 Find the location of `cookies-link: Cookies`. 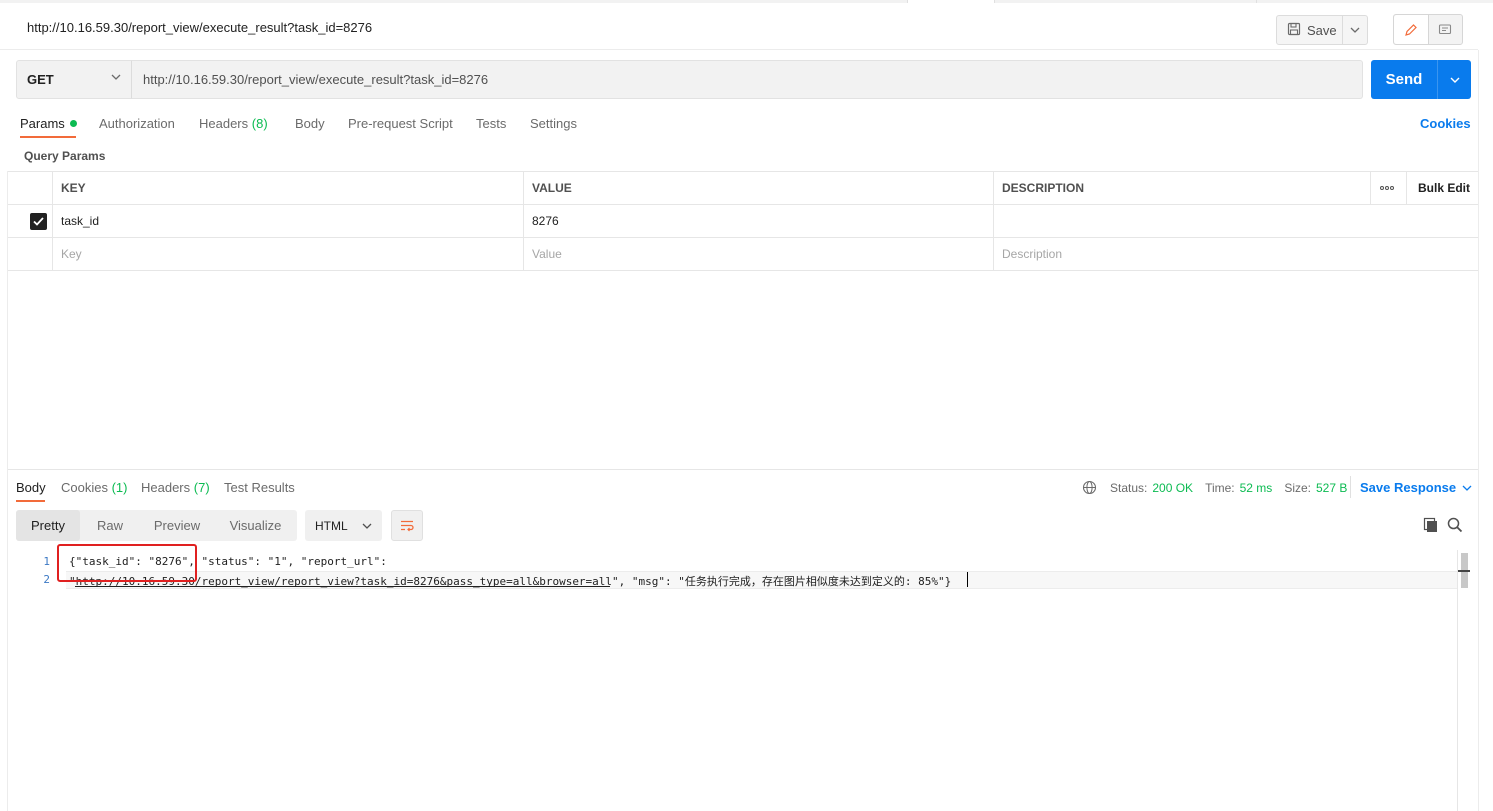

cookies-link: Cookies is located at coordinates (1445, 123).